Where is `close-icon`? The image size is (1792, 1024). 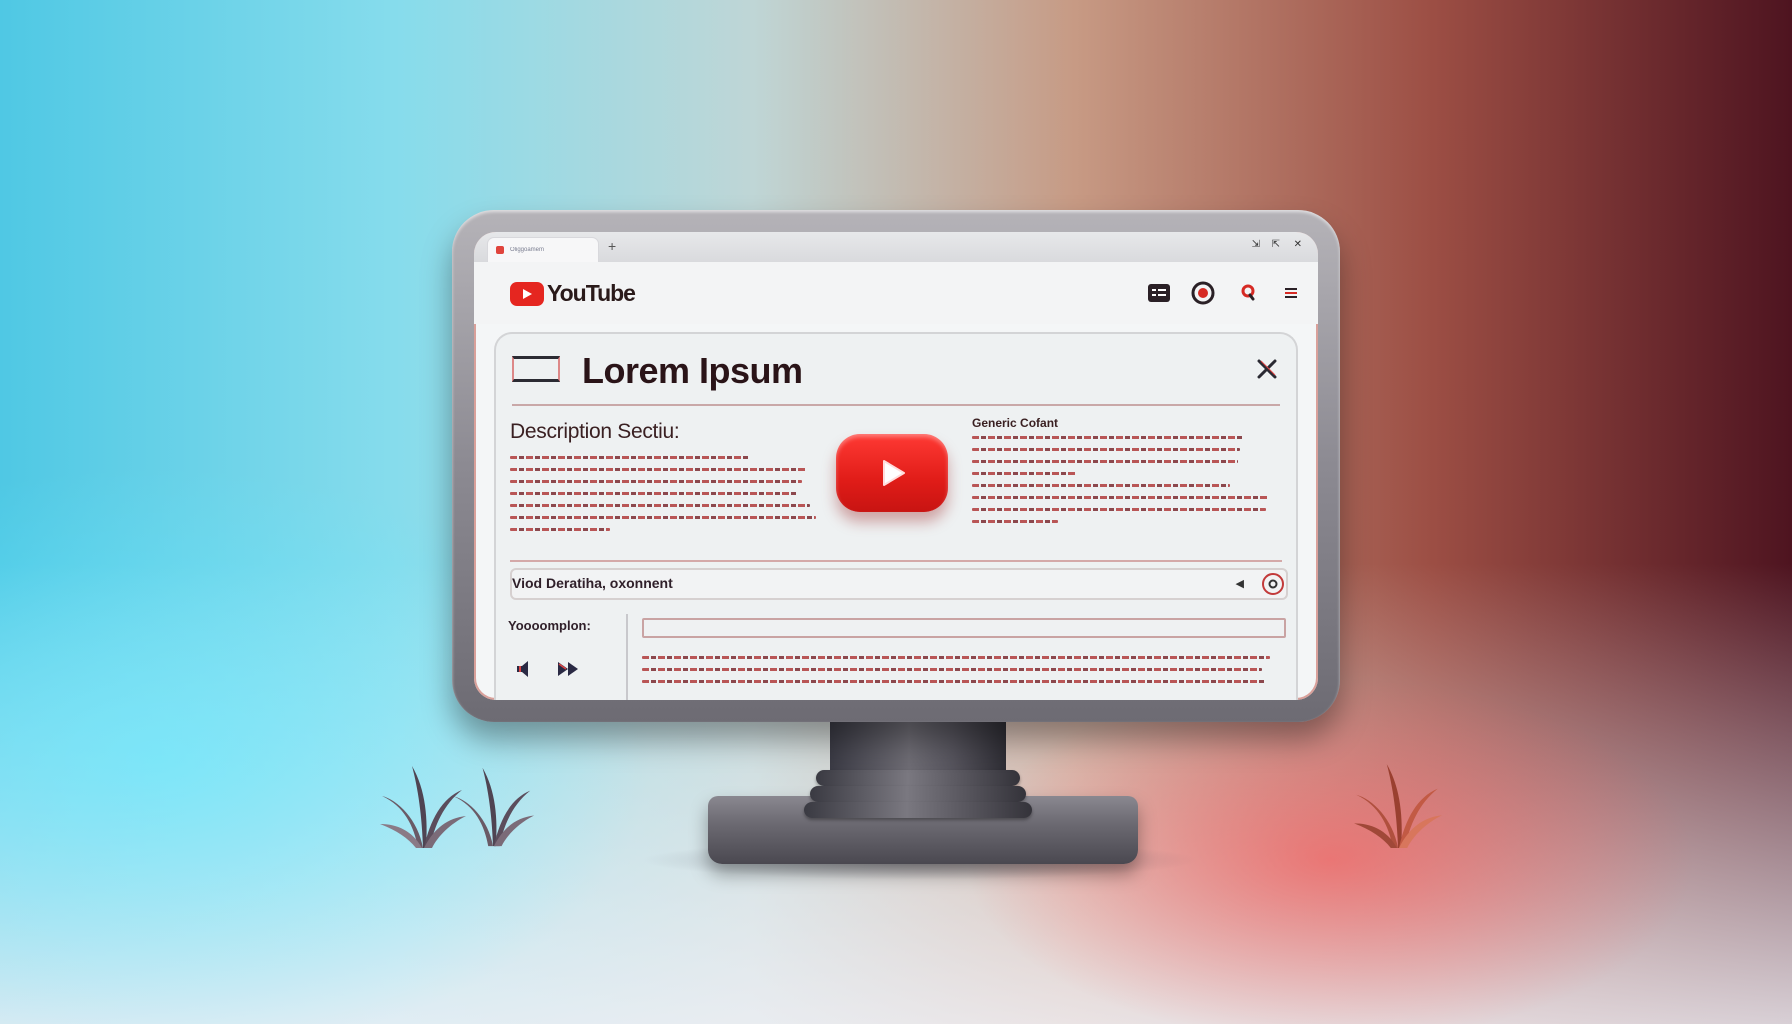 close-icon is located at coordinates (1267, 369).